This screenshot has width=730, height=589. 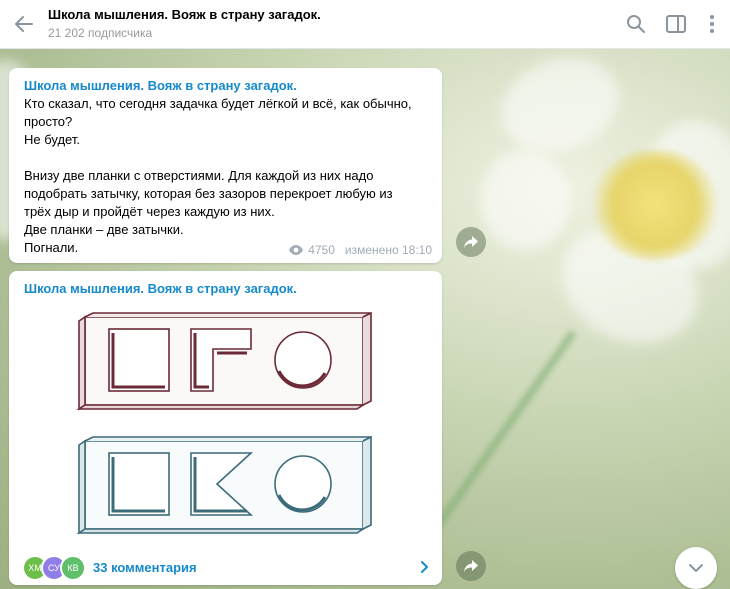 I want to click on subscriber-count: 21 202 подписчика, so click(x=100, y=33).